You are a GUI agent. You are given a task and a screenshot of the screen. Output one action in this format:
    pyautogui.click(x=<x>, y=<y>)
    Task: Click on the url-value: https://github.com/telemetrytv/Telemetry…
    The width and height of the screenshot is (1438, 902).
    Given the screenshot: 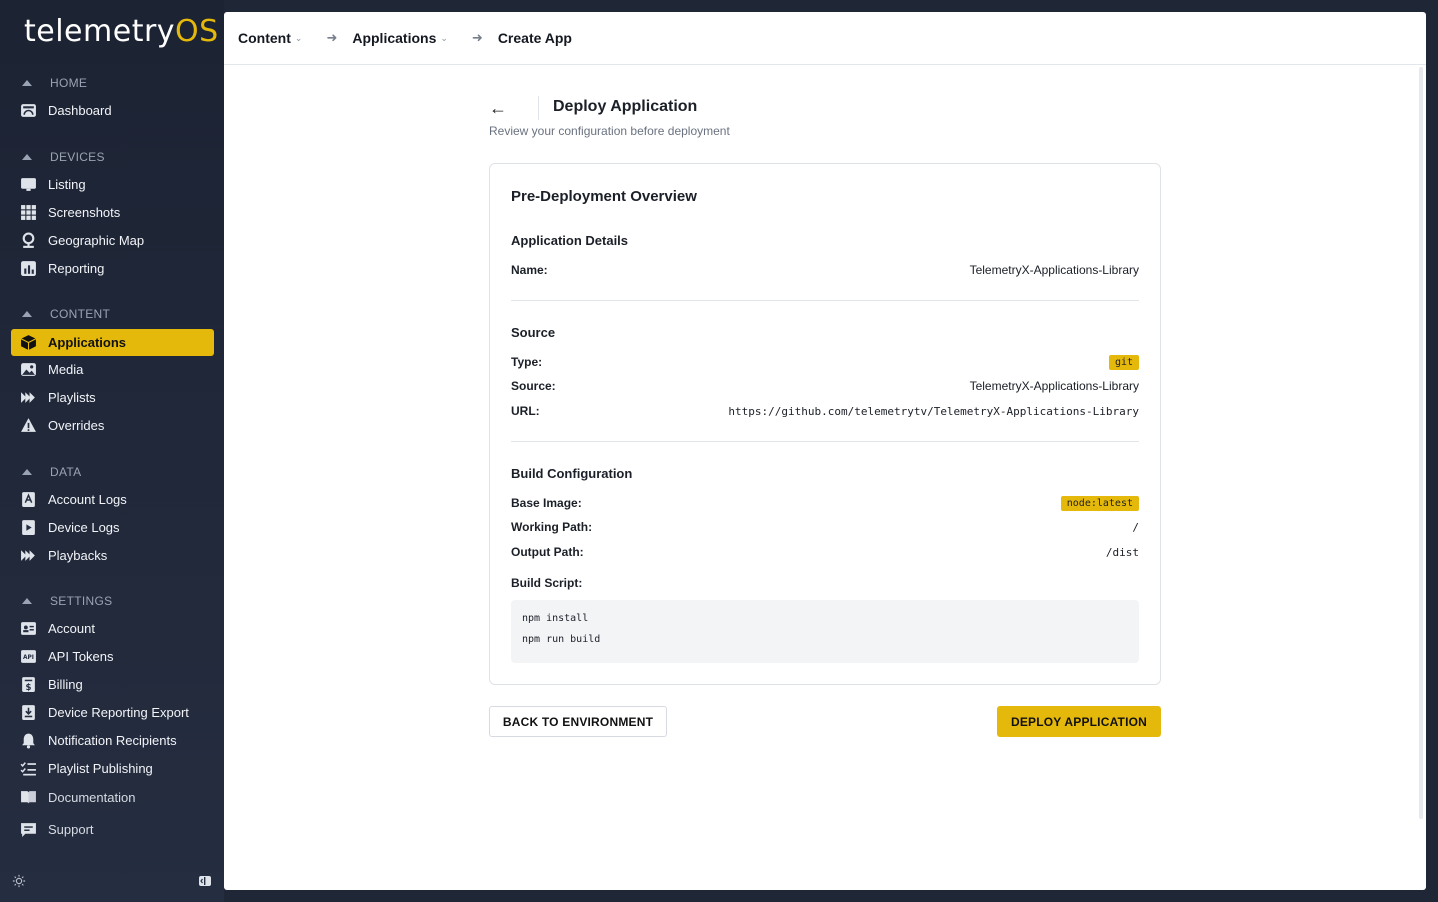 What is the action you would take?
    pyautogui.click(x=933, y=411)
    